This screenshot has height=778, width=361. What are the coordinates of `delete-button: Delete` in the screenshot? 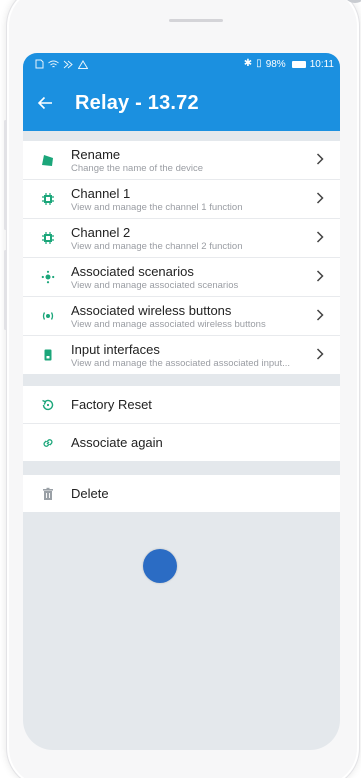 It's located at (181, 493).